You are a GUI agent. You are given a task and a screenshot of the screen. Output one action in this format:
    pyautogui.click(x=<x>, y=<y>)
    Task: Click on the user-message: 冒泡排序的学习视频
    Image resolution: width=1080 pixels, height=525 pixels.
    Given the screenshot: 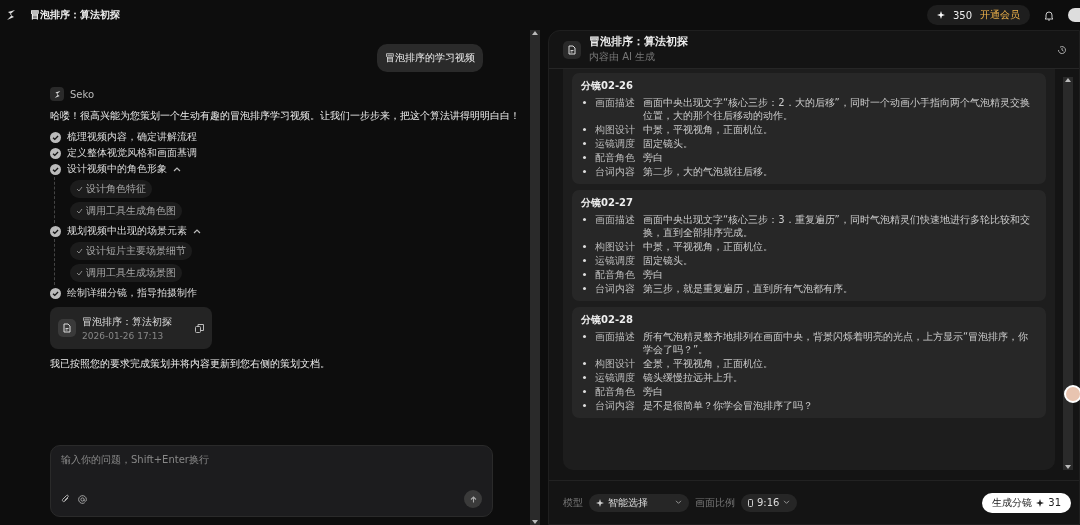 What is the action you would take?
    pyautogui.click(x=430, y=58)
    